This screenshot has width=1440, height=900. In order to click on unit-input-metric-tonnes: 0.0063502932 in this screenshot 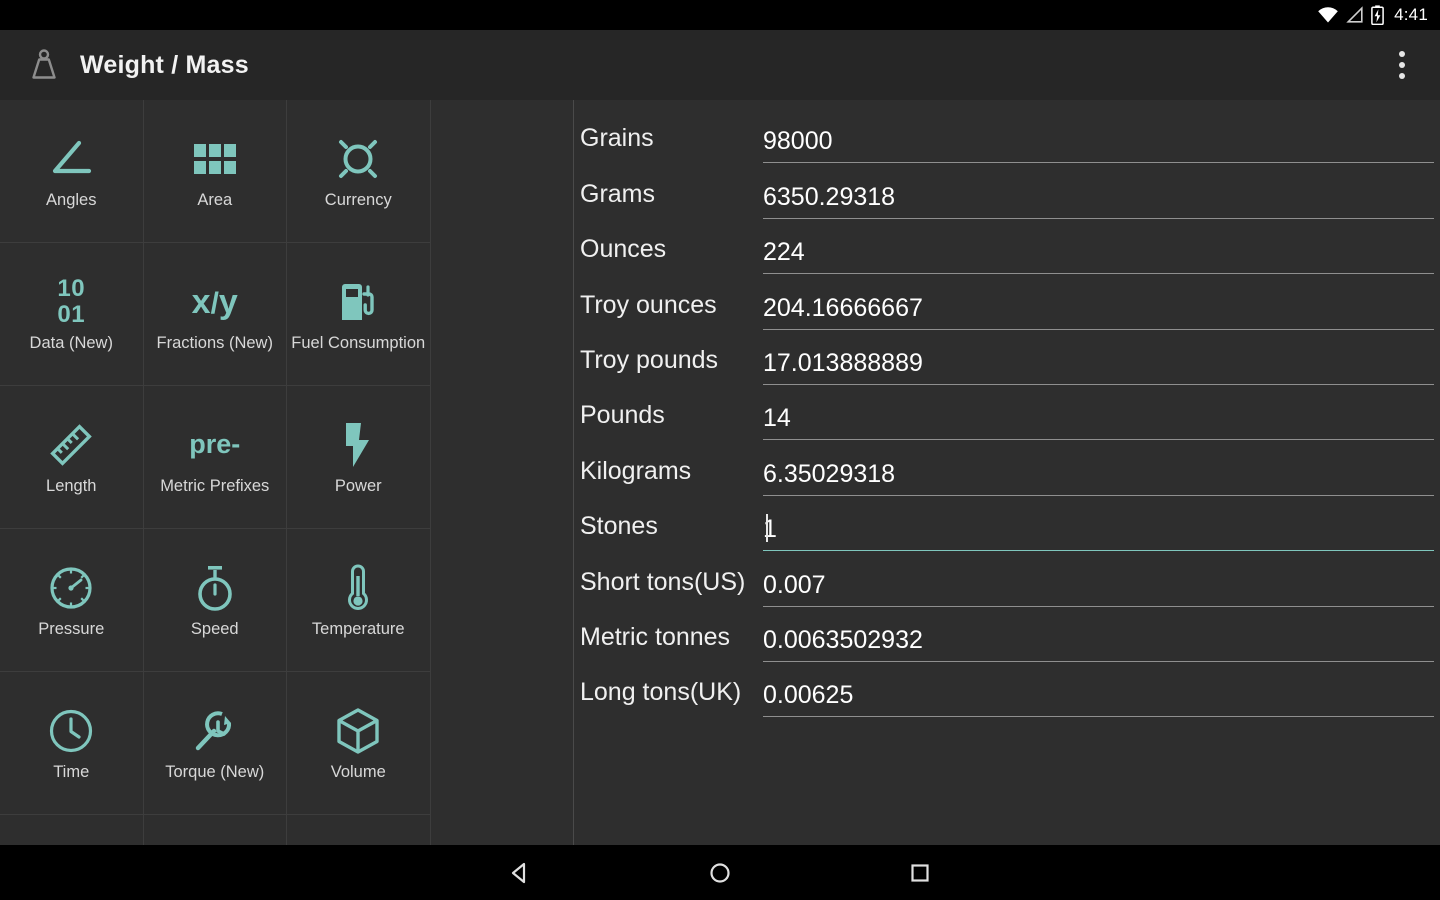, I will do `click(1098, 634)`.